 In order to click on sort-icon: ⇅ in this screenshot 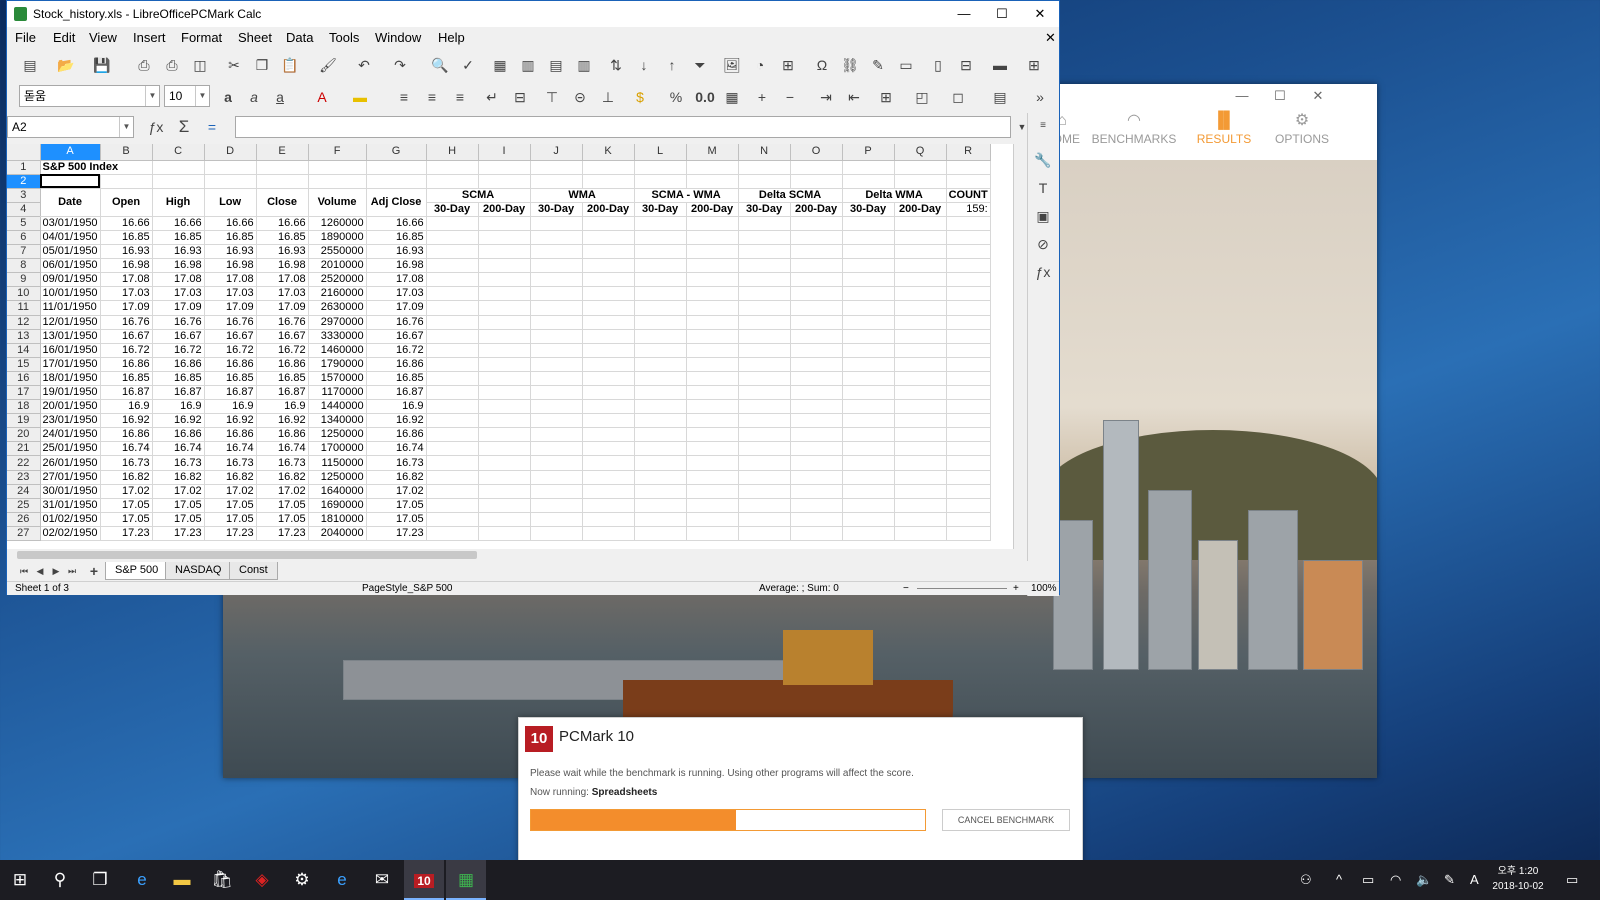, I will do `click(616, 65)`.